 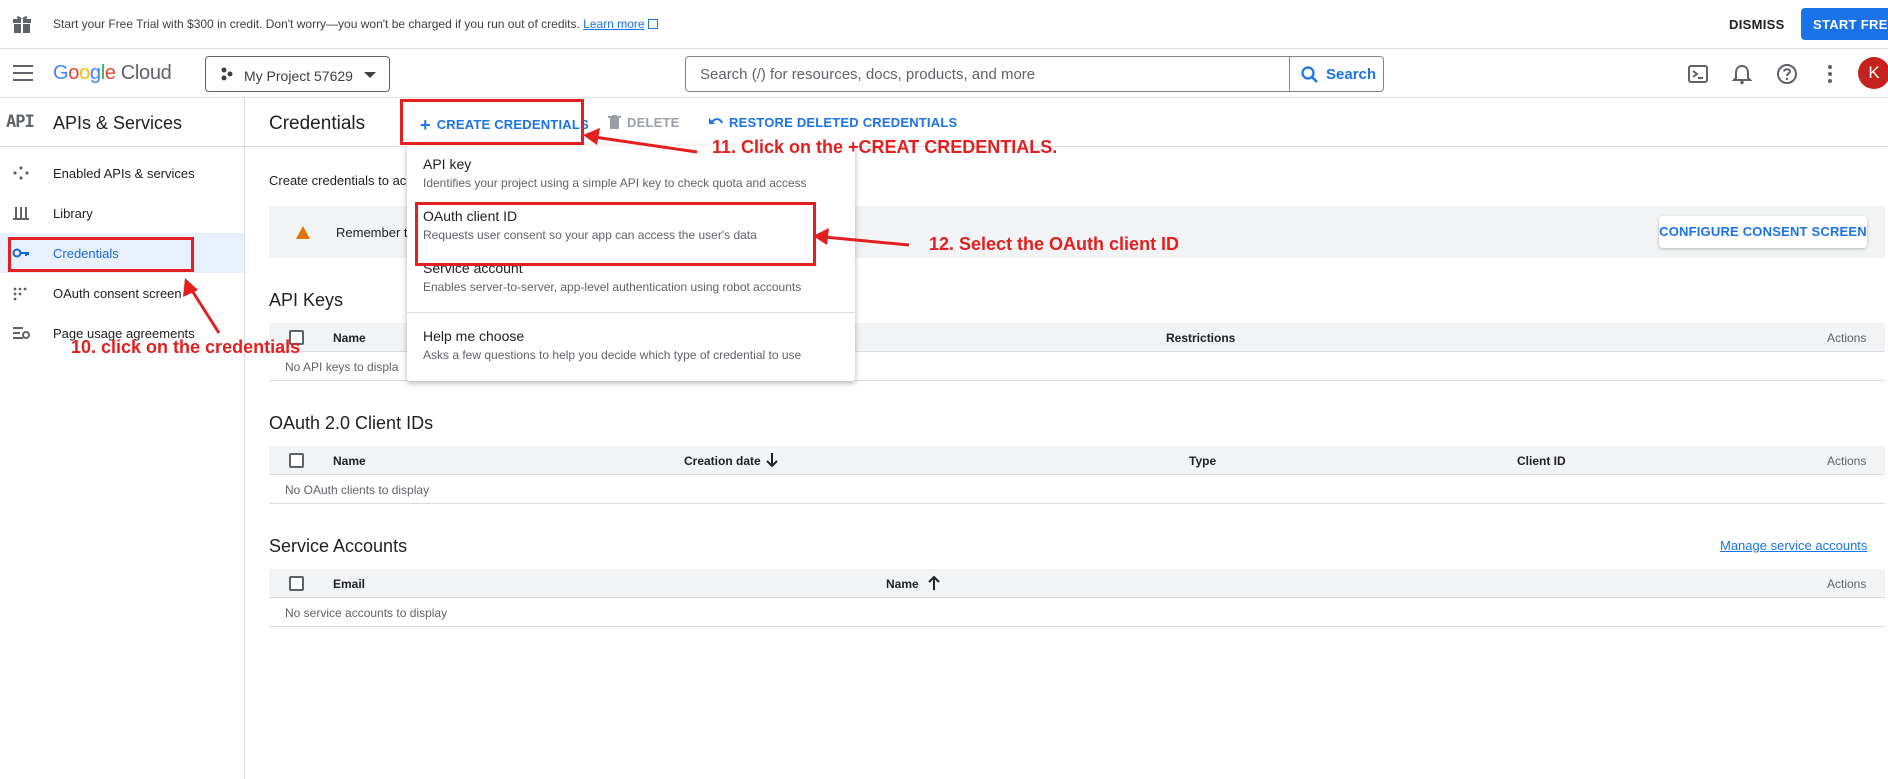 I want to click on annotation-arrows, so click(x=546, y=231).